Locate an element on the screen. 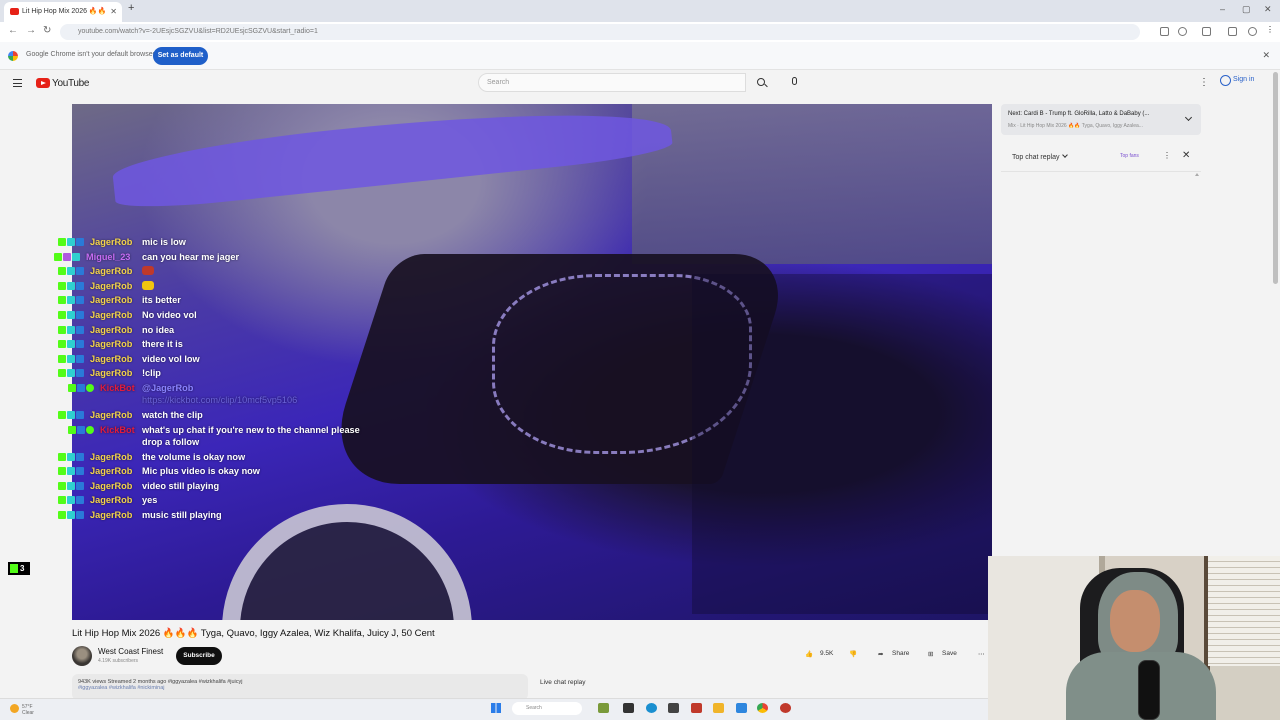 This screenshot has width=1280, height=720. back-icon: ← is located at coordinates (13, 30).